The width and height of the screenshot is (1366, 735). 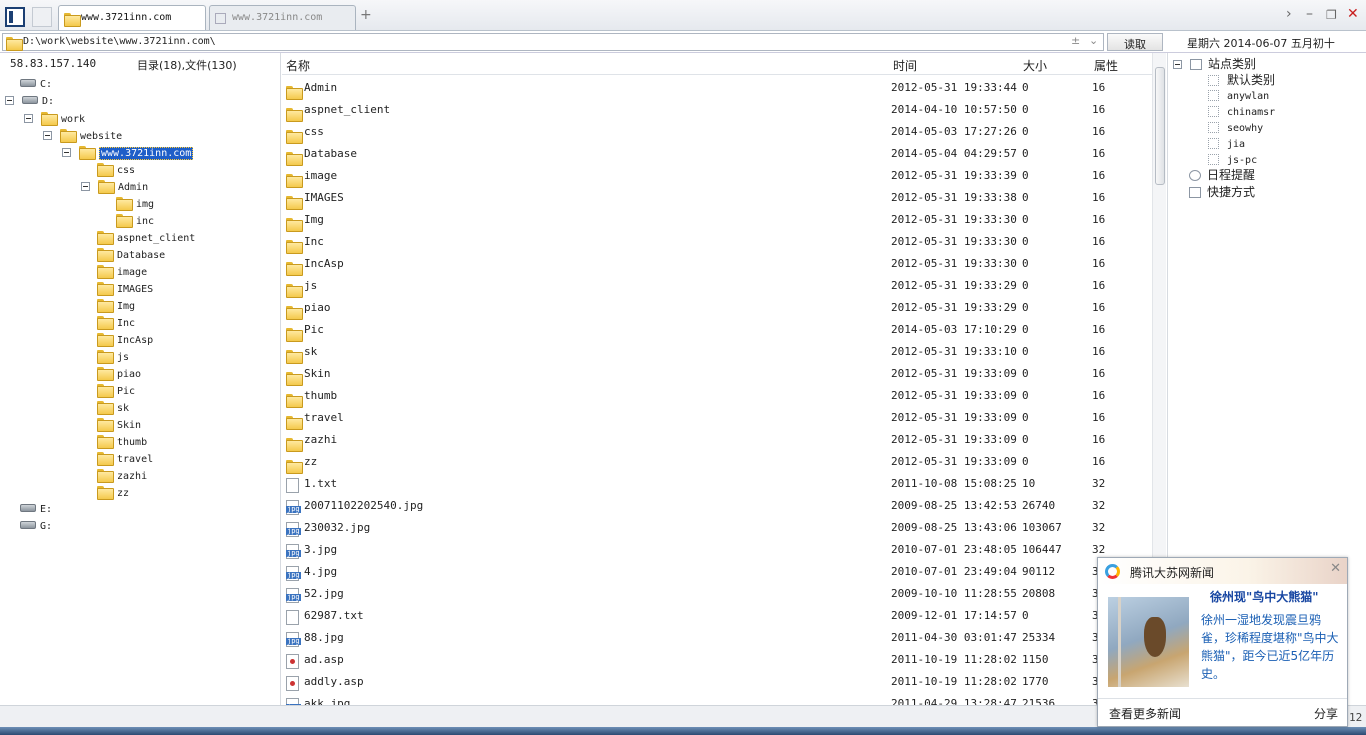 I want to click on file-row: 3.jpg2010-07-01 23:48:0510644732, so click(x=717, y=550).